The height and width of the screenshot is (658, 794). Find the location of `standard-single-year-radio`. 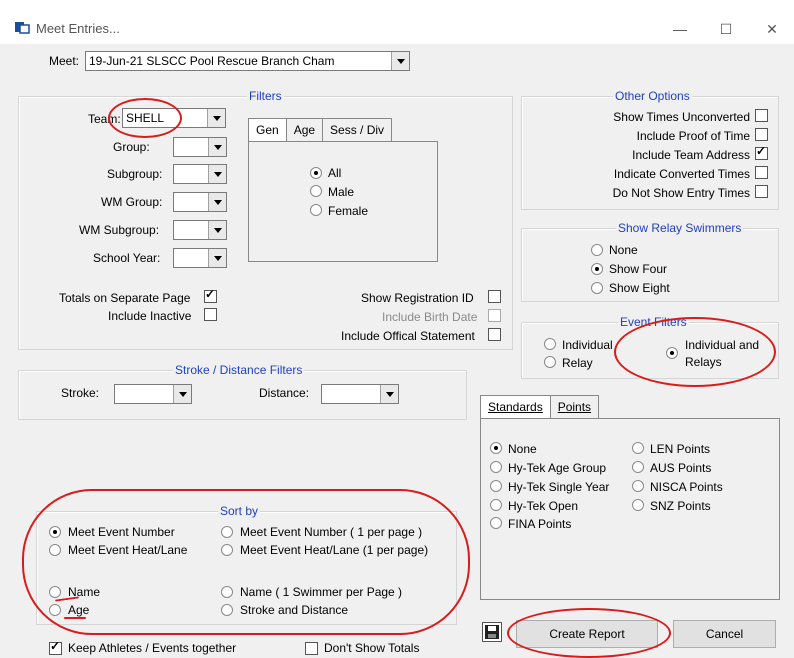

standard-single-year-radio is located at coordinates (496, 486).